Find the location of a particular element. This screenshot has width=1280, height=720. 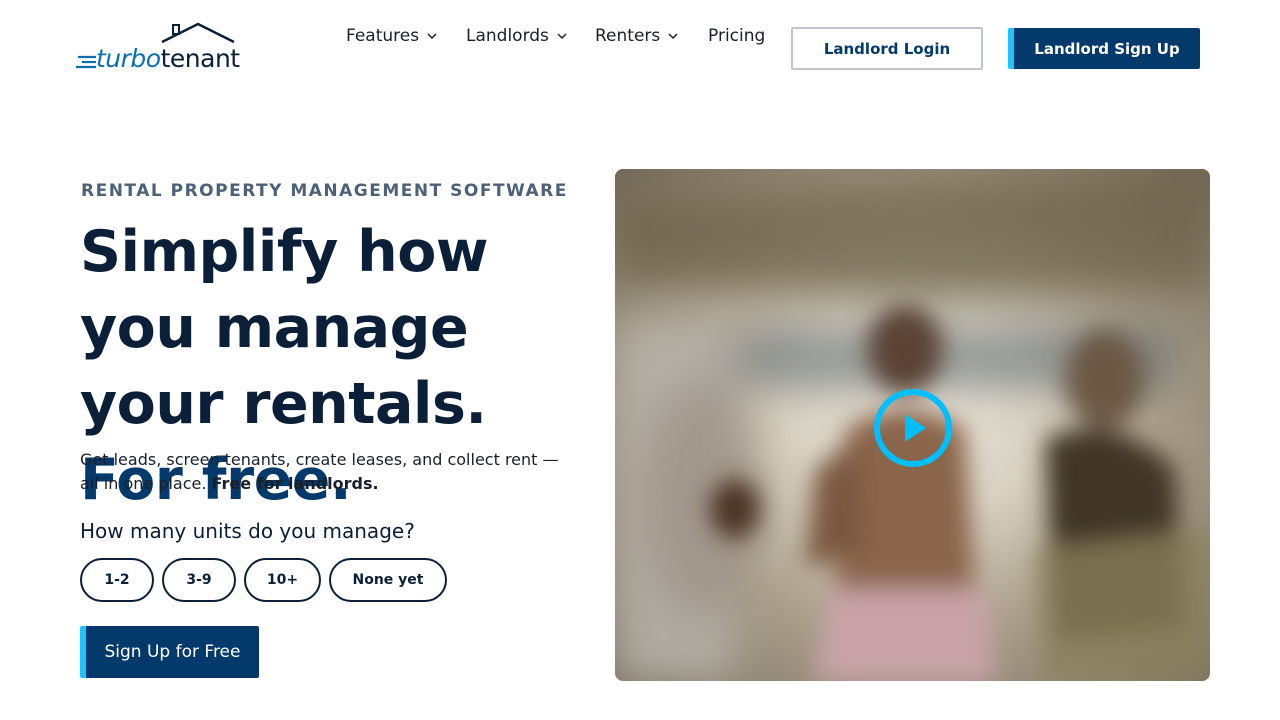

nav-item-landlords: Landlords is located at coordinates (516, 36).